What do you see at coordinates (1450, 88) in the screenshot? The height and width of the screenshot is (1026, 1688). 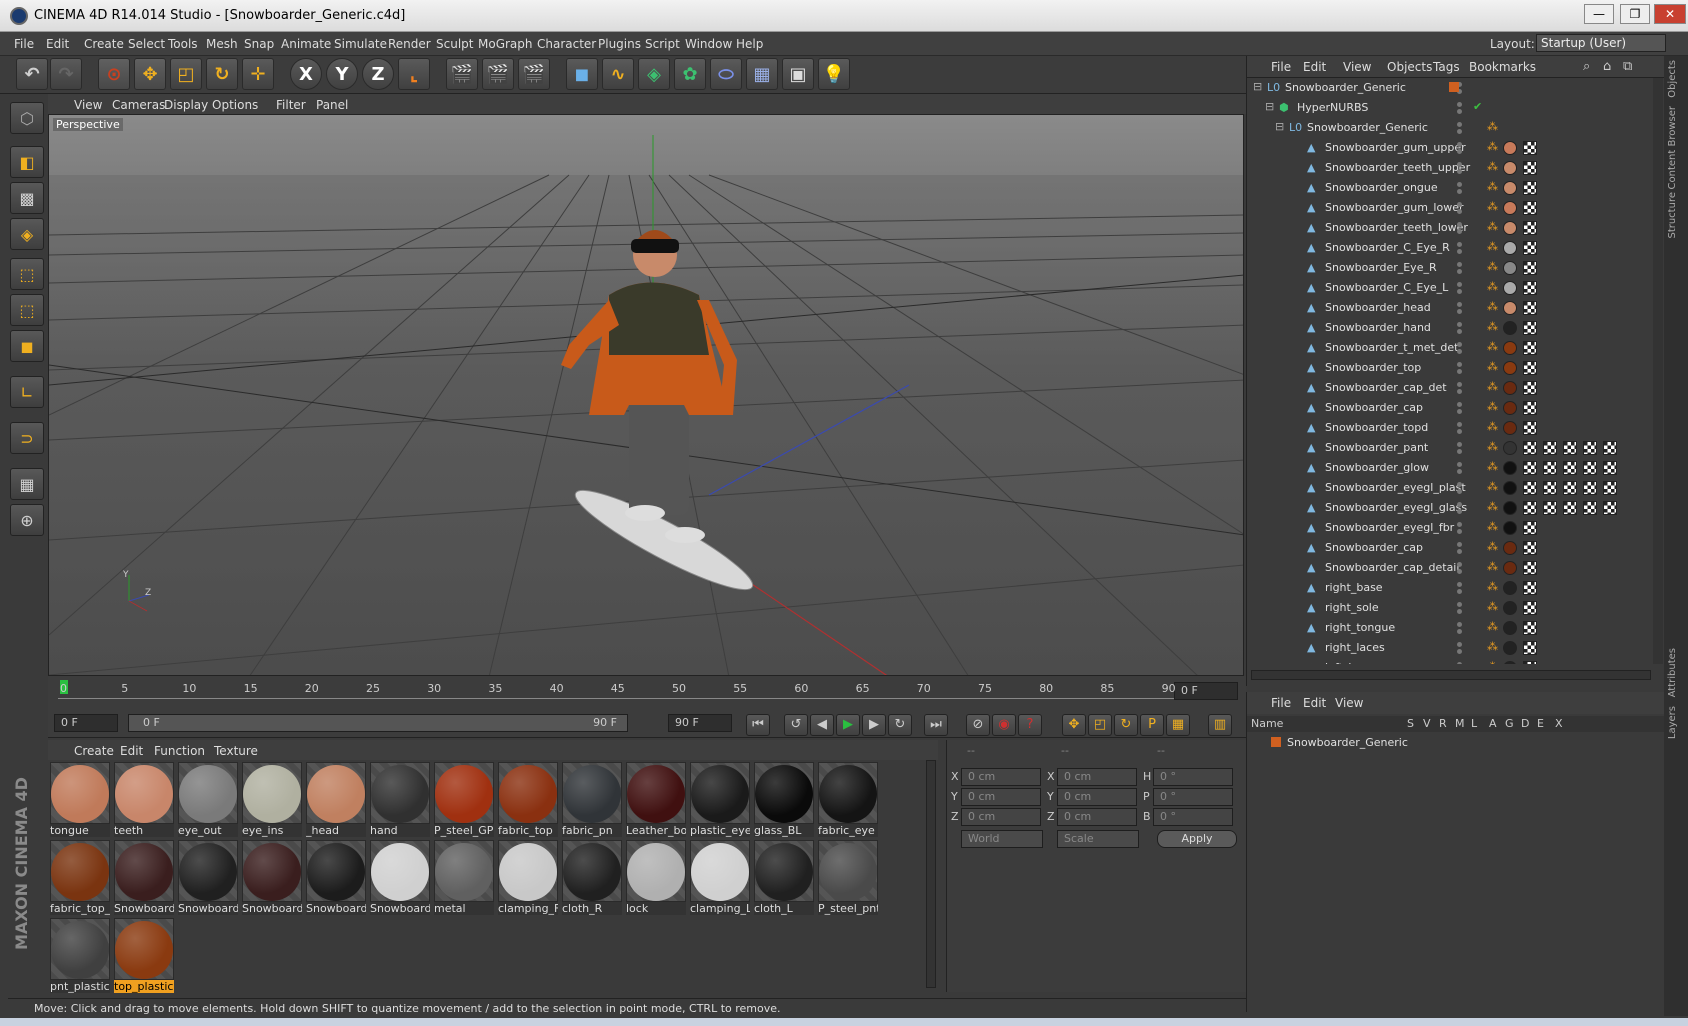 I see `object-row: ⊟ L0 Snowboarder_Generic` at bounding box center [1450, 88].